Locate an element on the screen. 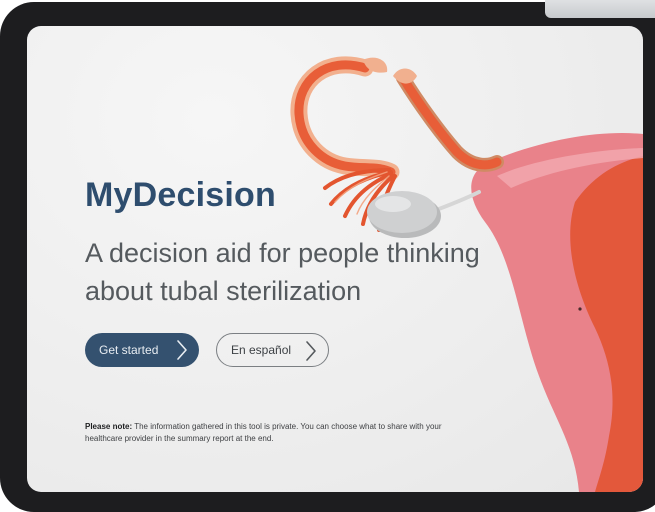 The width and height of the screenshot is (655, 512). spanish-label: En español is located at coordinates (261, 350).